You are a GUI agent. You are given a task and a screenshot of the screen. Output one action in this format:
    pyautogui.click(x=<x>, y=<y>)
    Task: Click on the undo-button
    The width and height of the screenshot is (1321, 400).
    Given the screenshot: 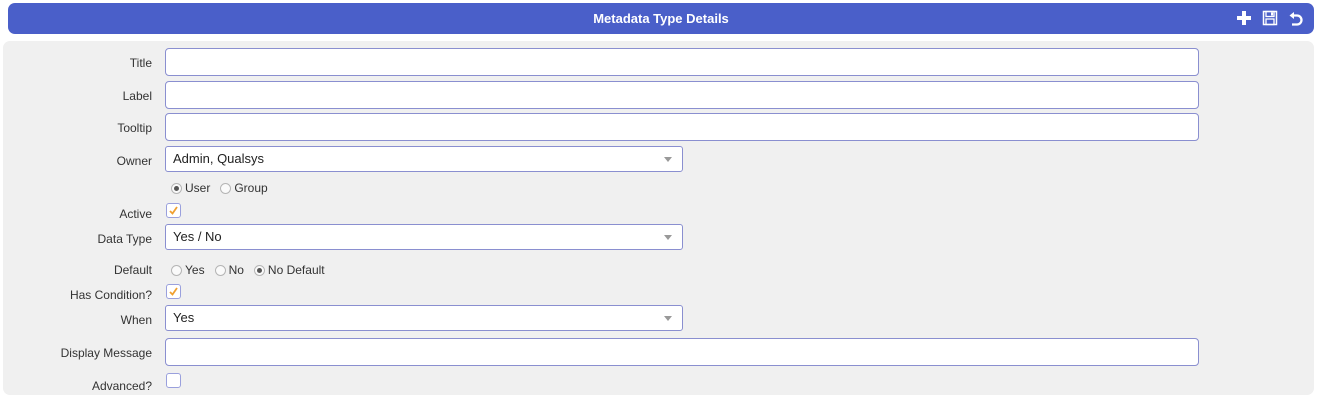 What is the action you would take?
    pyautogui.click(x=1296, y=18)
    